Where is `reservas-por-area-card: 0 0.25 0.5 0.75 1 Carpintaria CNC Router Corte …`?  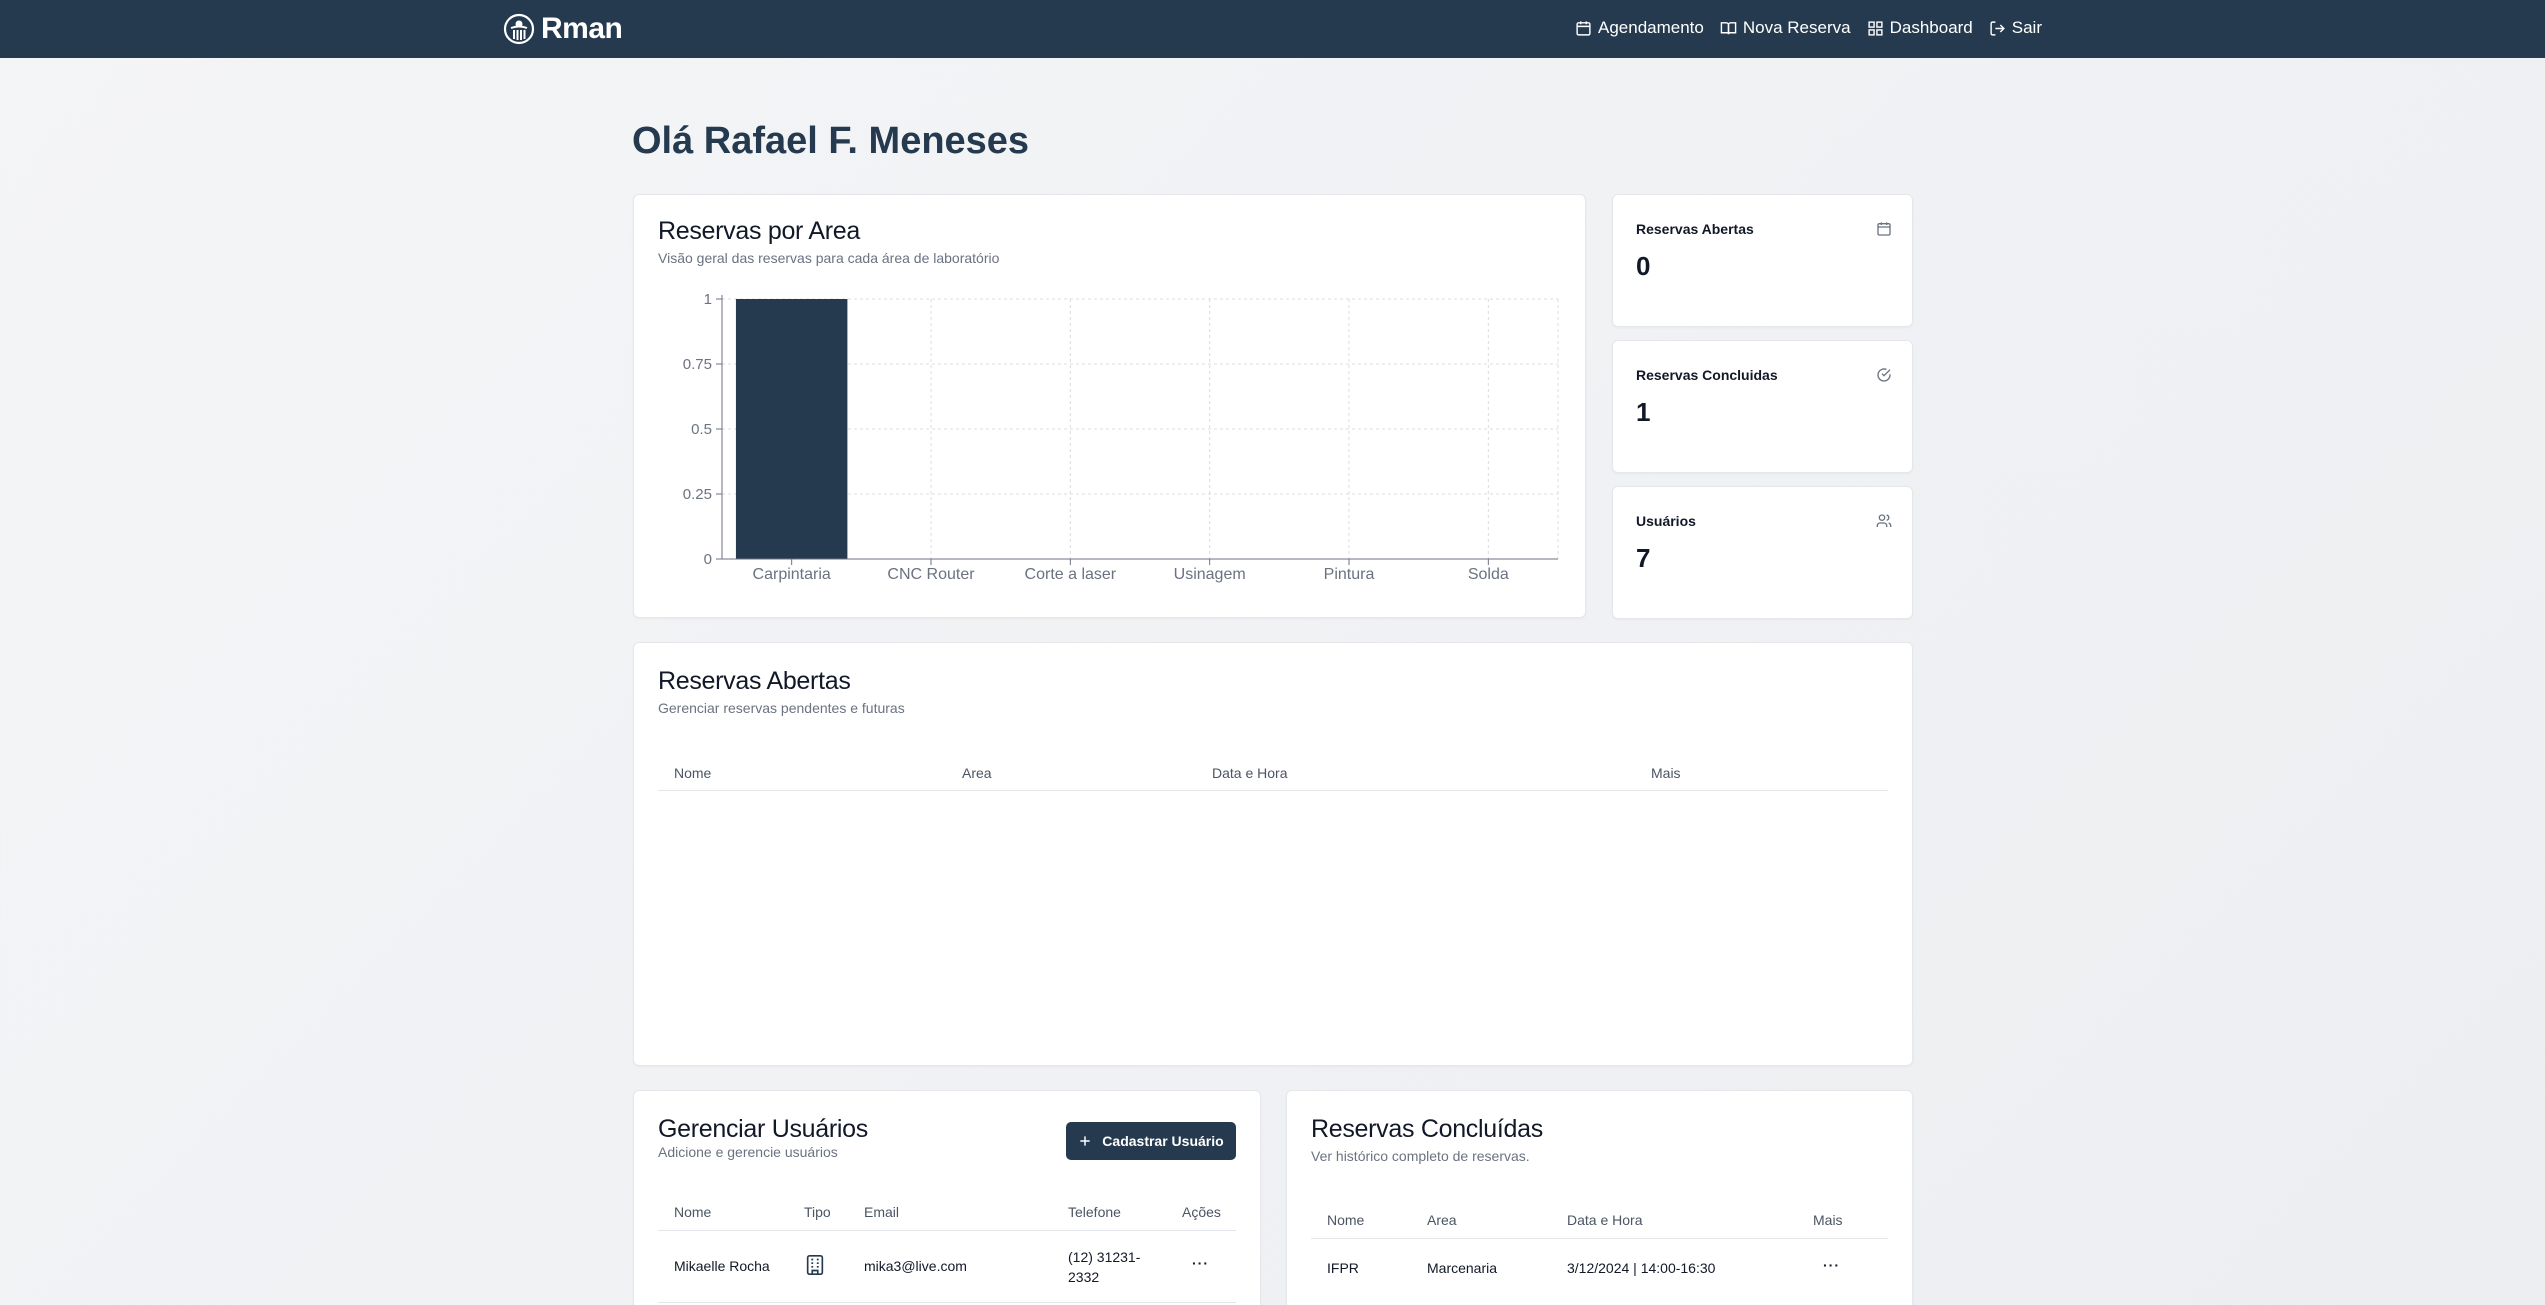 reservas-por-area-card: 0 0.25 0.5 0.75 1 Carpintaria CNC Router Corte … is located at coordinates (1109, 406).